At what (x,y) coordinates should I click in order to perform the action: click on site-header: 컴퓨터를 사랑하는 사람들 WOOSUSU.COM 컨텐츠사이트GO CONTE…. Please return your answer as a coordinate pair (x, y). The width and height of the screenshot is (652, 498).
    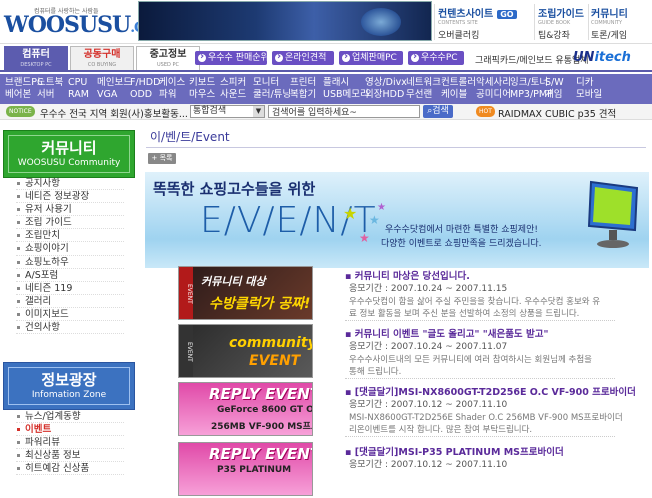
    Looking at the image, I should click on (326, 22).